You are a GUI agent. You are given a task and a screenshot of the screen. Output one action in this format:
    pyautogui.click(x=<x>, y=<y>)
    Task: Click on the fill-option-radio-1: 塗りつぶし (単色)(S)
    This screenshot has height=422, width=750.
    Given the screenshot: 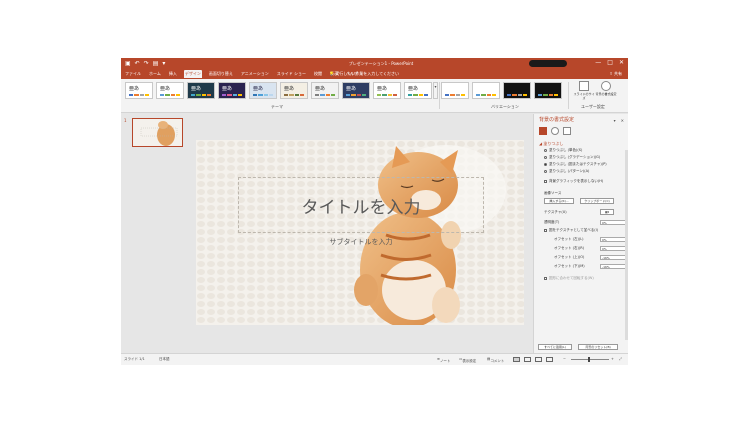 What is the action you would take?
    pyautogui.click(x=563, y=150)
    